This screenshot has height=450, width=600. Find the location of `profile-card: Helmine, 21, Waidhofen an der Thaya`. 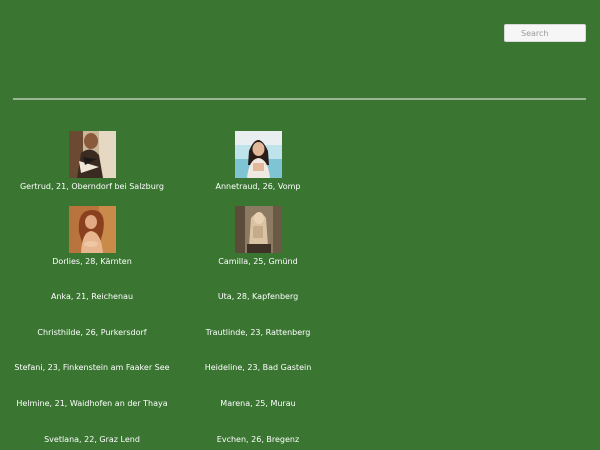

profile-card: Helmine, 21, Waidhofen an der Thaya is located at coordinates (92, 404).